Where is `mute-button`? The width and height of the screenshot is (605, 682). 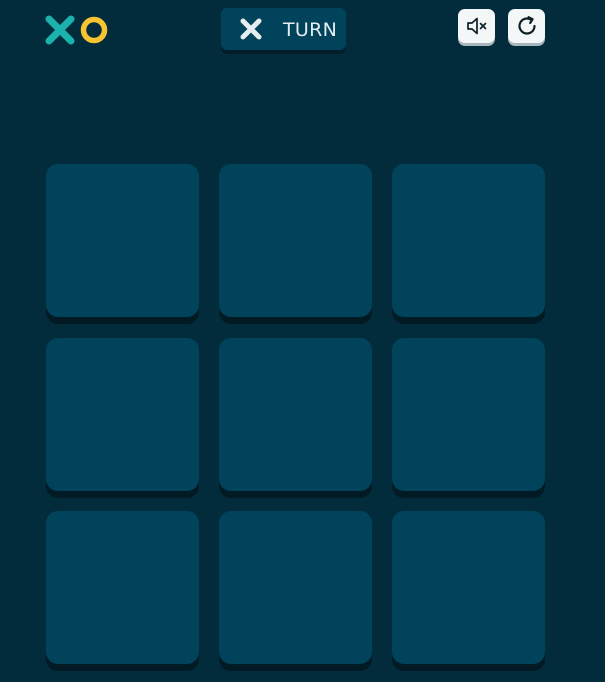
mute-button is located at coordinates (476, 26).